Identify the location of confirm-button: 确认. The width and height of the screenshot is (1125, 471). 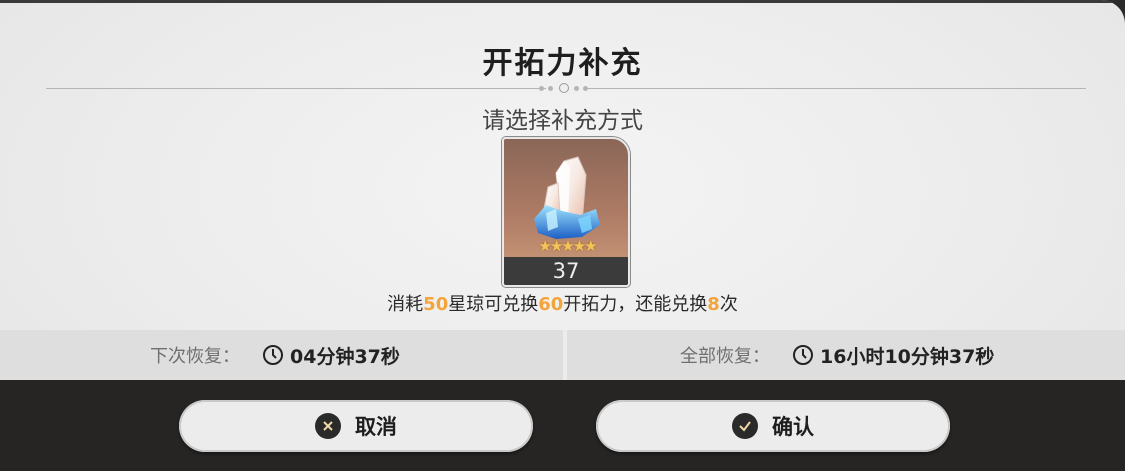
(773, 426).